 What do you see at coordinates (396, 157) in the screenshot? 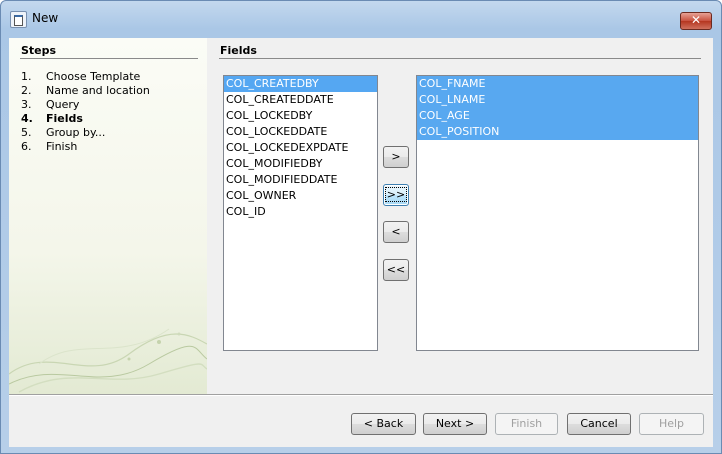
I see `add-field-button: >` at bounding box center [396, 157].